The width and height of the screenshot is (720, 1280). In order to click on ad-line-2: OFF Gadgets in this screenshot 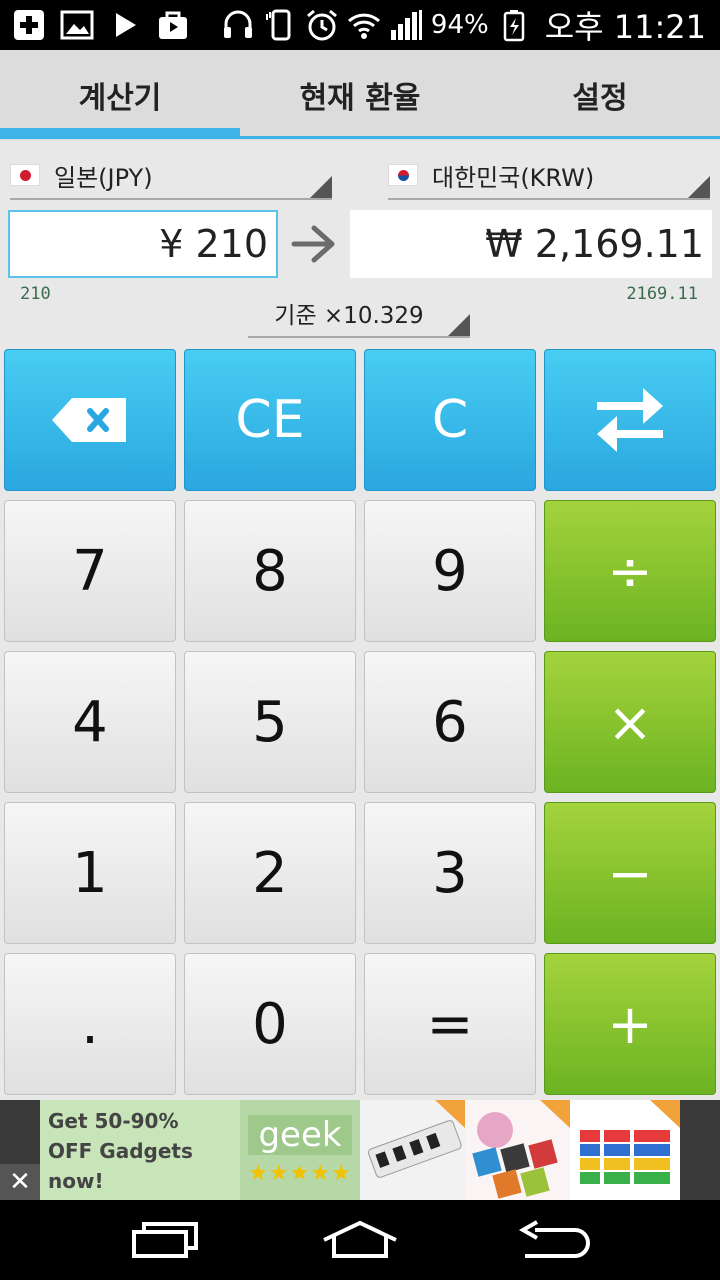, I will do `click(120, 1151)`.